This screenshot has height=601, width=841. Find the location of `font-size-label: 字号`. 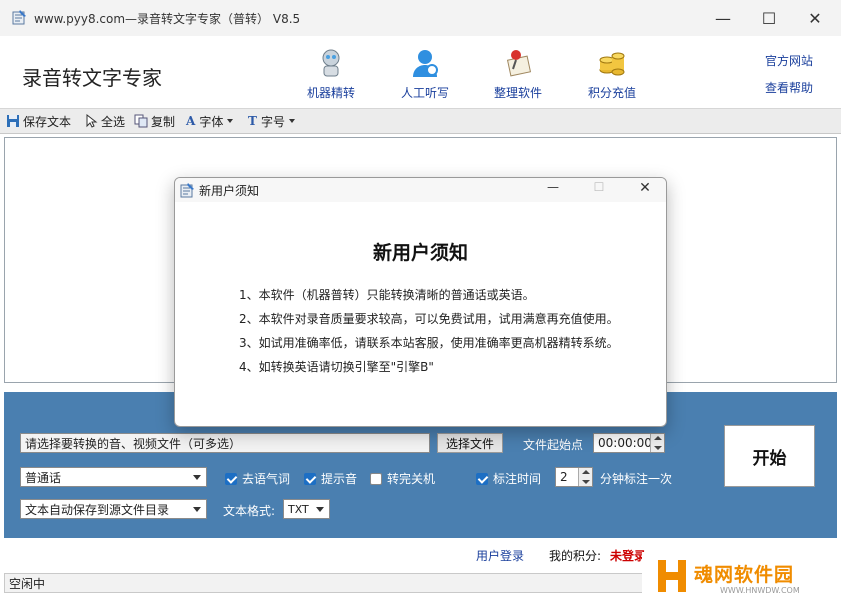

font-size-label: 字号 is located at coordinates (272, 121).